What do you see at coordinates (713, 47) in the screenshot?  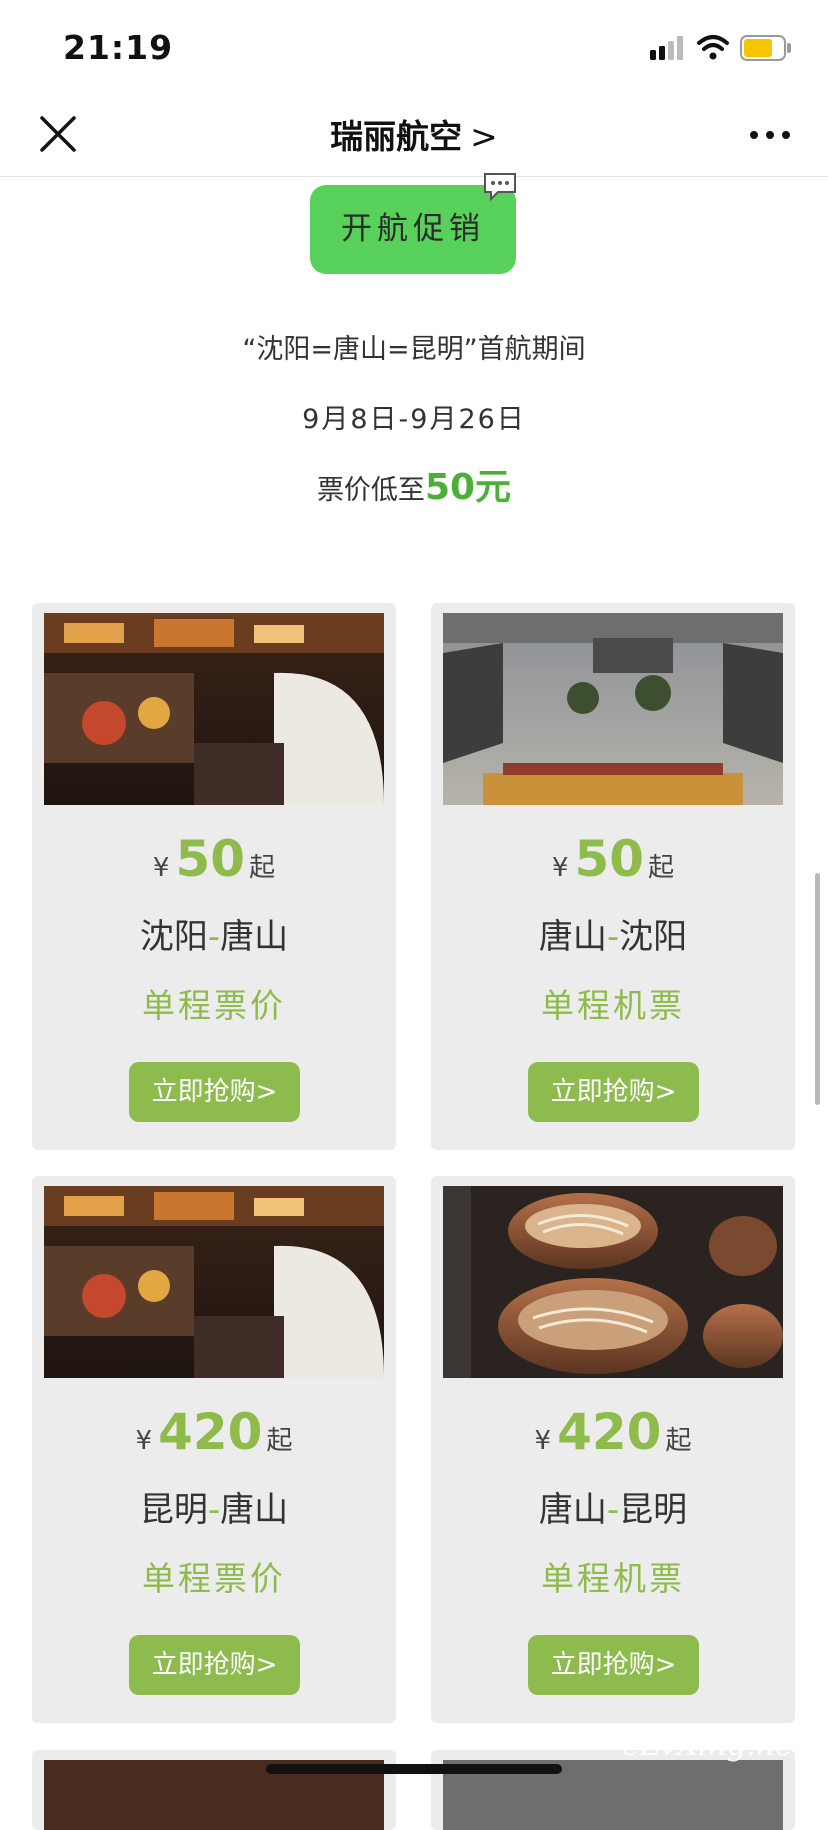 I see `wifi-icon` at bounding box center [713, 47].